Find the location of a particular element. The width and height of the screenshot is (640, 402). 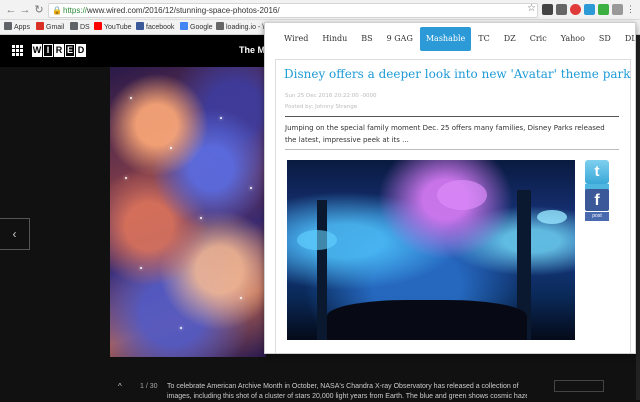

tab-dz: DZ is located at coordinates (510, 39).